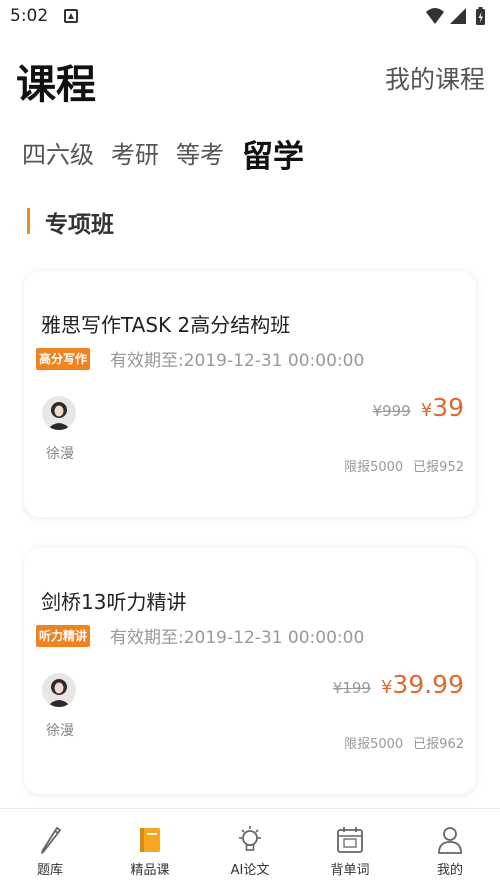 This screenshot has height=888, width=500. What do you see at coordinates (438, 744) in the screenshot?
I see `enroll-count: 已报962` at bounding box center [438, 744].